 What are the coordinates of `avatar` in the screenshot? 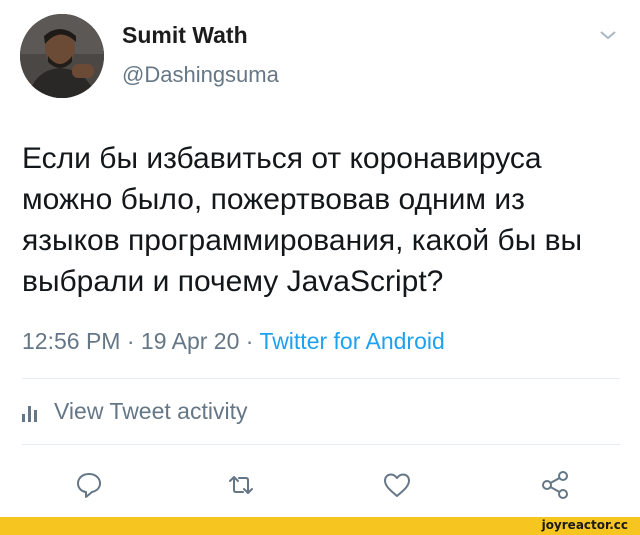 It's located at (62, 56).